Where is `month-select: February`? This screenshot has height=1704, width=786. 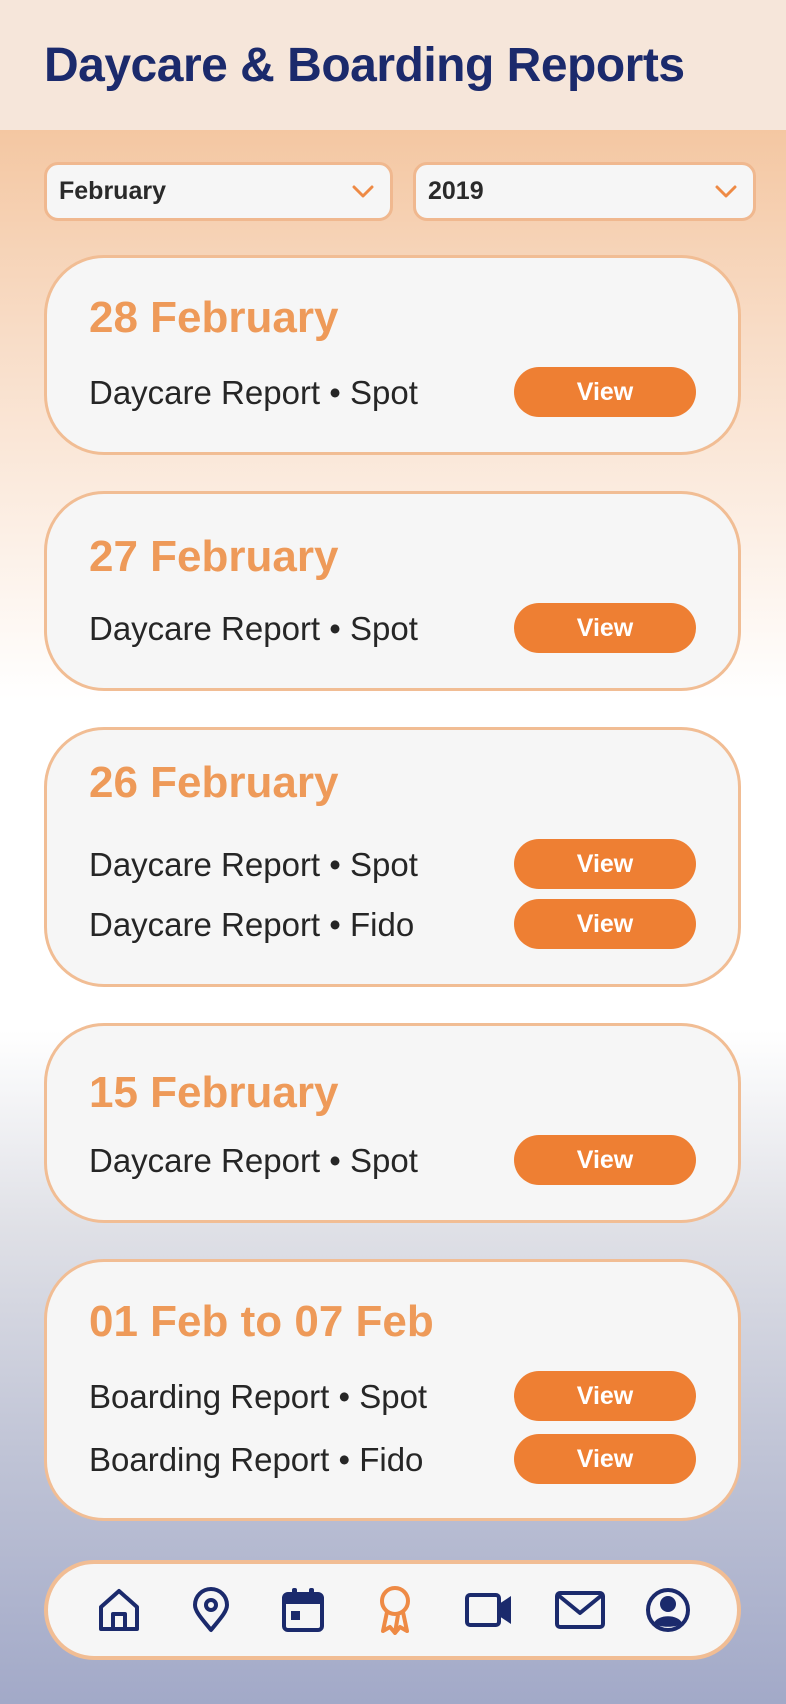 month-select: February is located at coordinates (218, 191).